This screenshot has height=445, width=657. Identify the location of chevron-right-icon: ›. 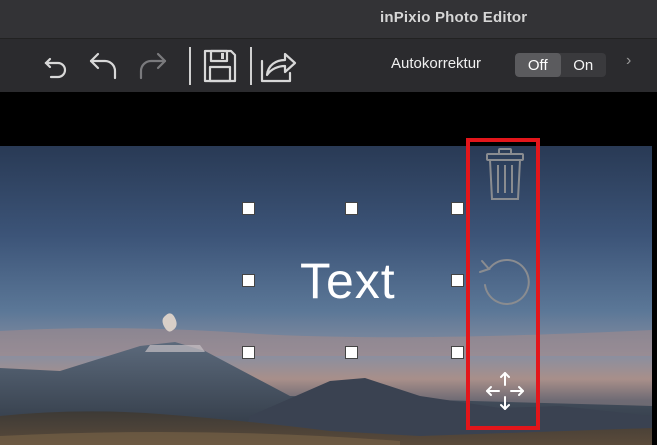
(628, 61).